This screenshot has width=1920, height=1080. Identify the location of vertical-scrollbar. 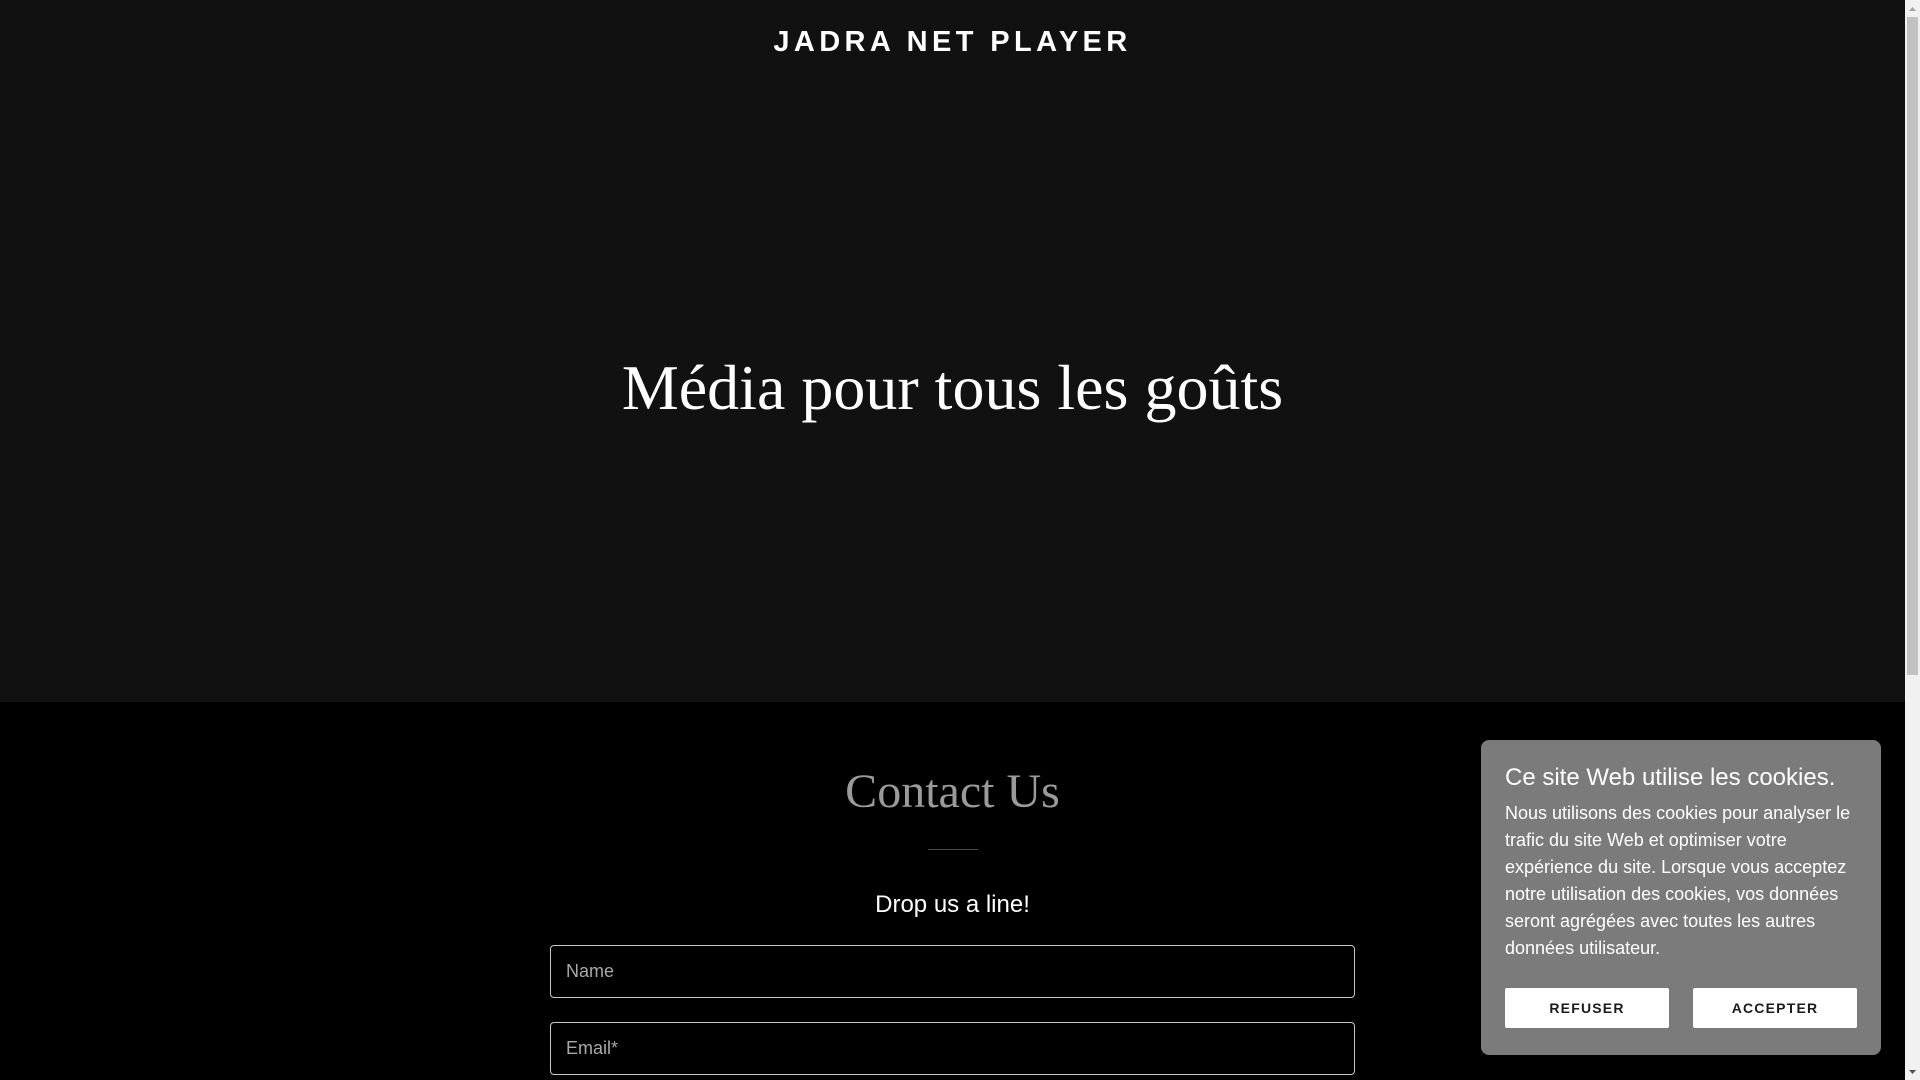
(1912, 540).